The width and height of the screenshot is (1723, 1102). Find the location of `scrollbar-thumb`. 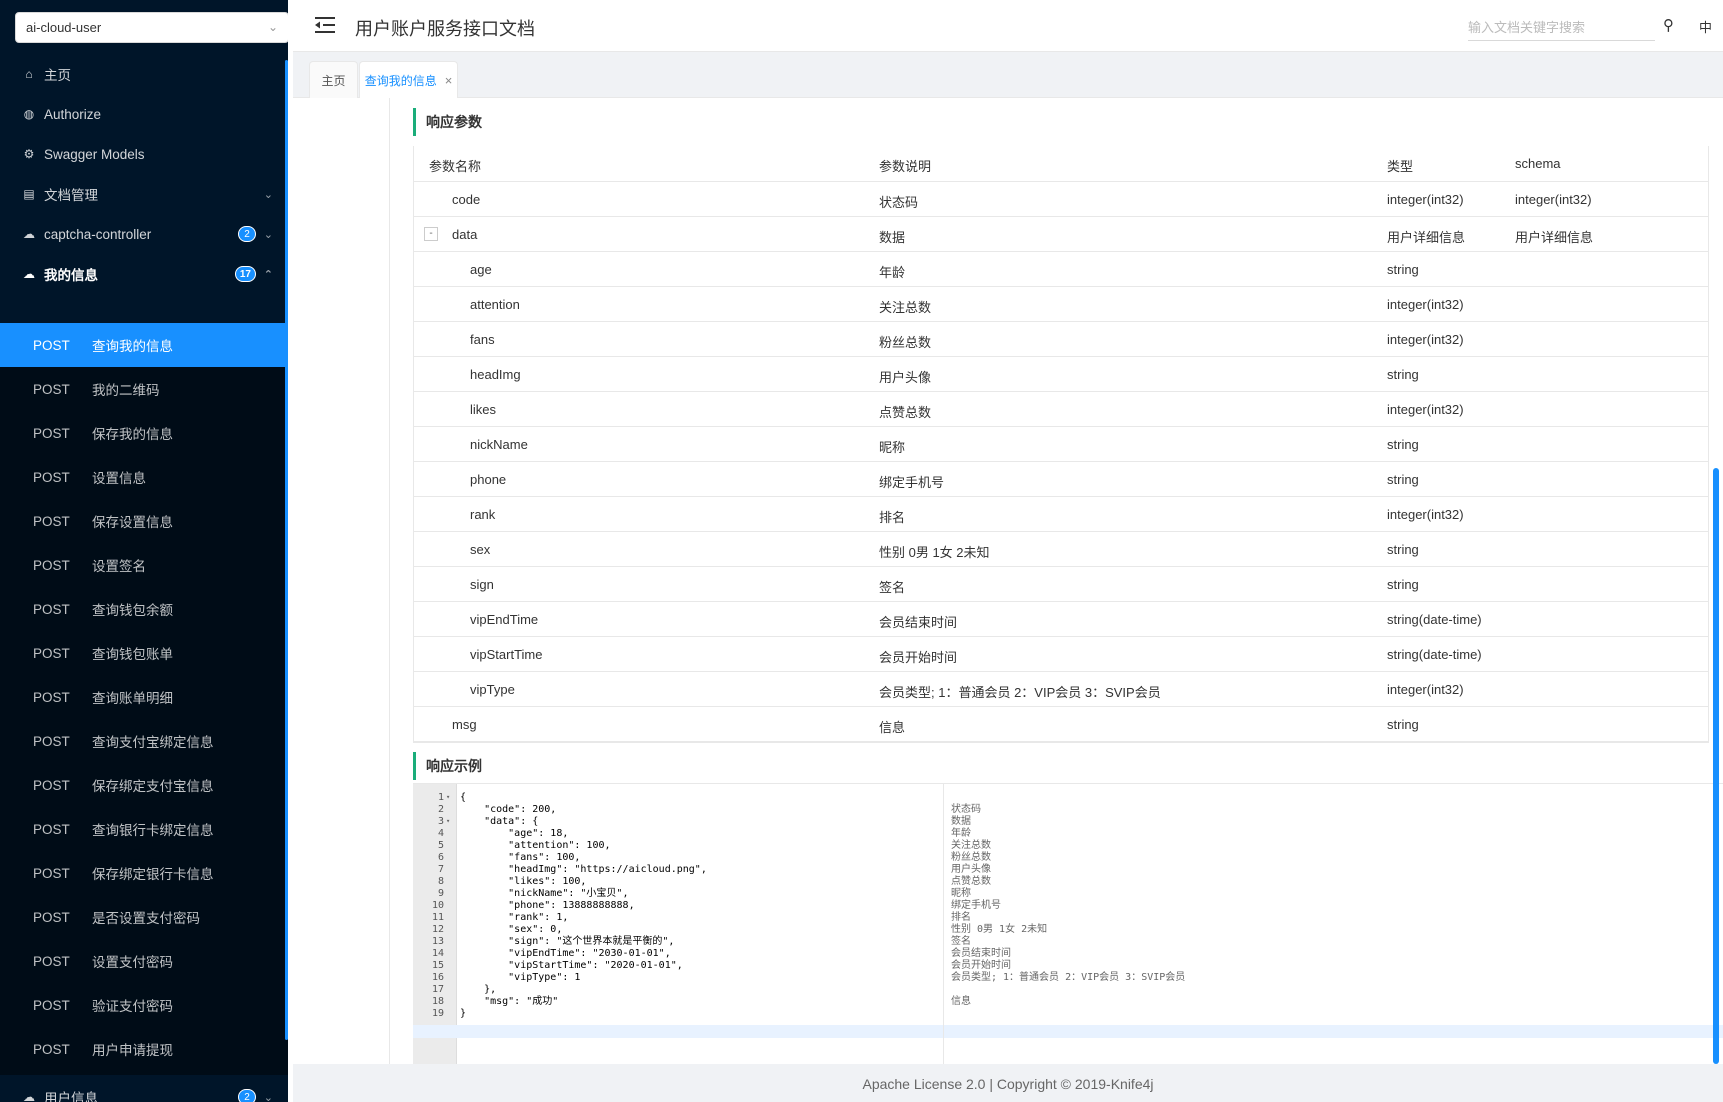

scrollbar-thumb is located at coordinates (1716, 766).